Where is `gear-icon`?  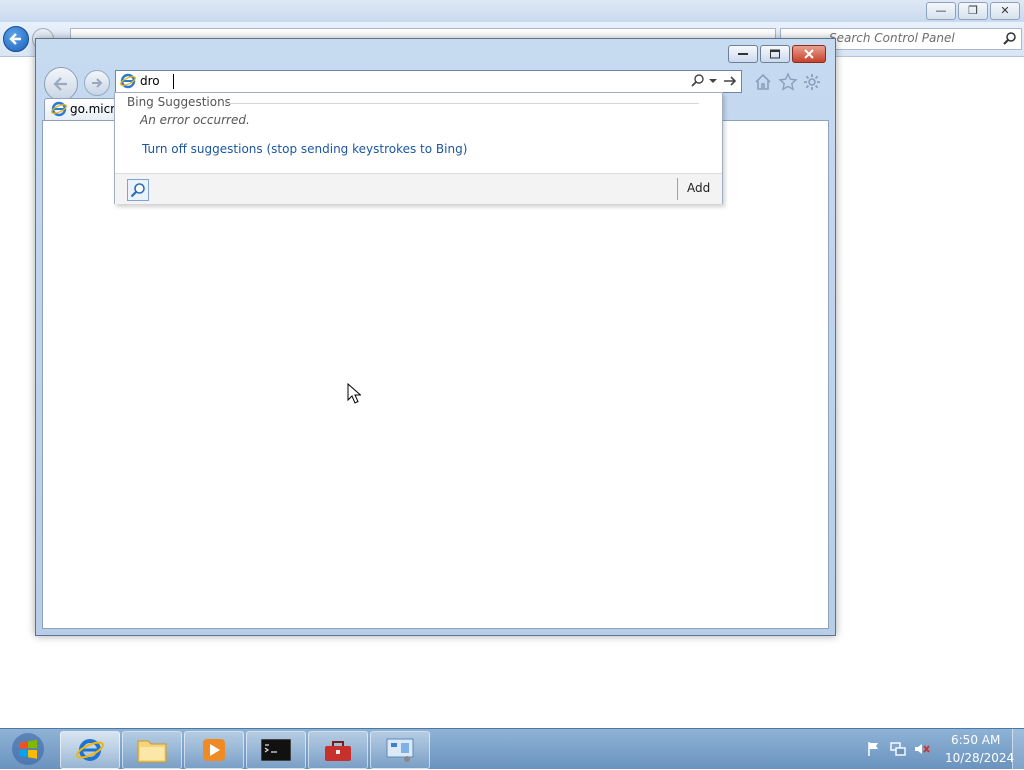
gear-icon is located at coordinates (812, 82).